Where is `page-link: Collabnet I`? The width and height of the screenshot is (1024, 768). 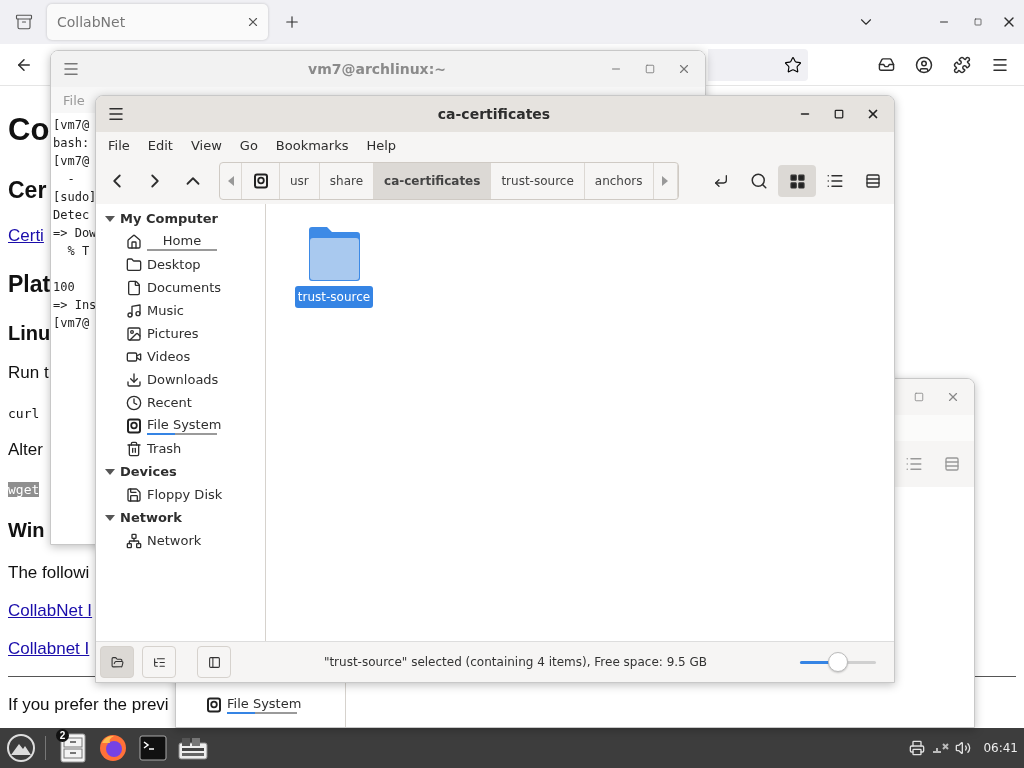 page-link: Collabnet I is located at coordinates (49, 649).